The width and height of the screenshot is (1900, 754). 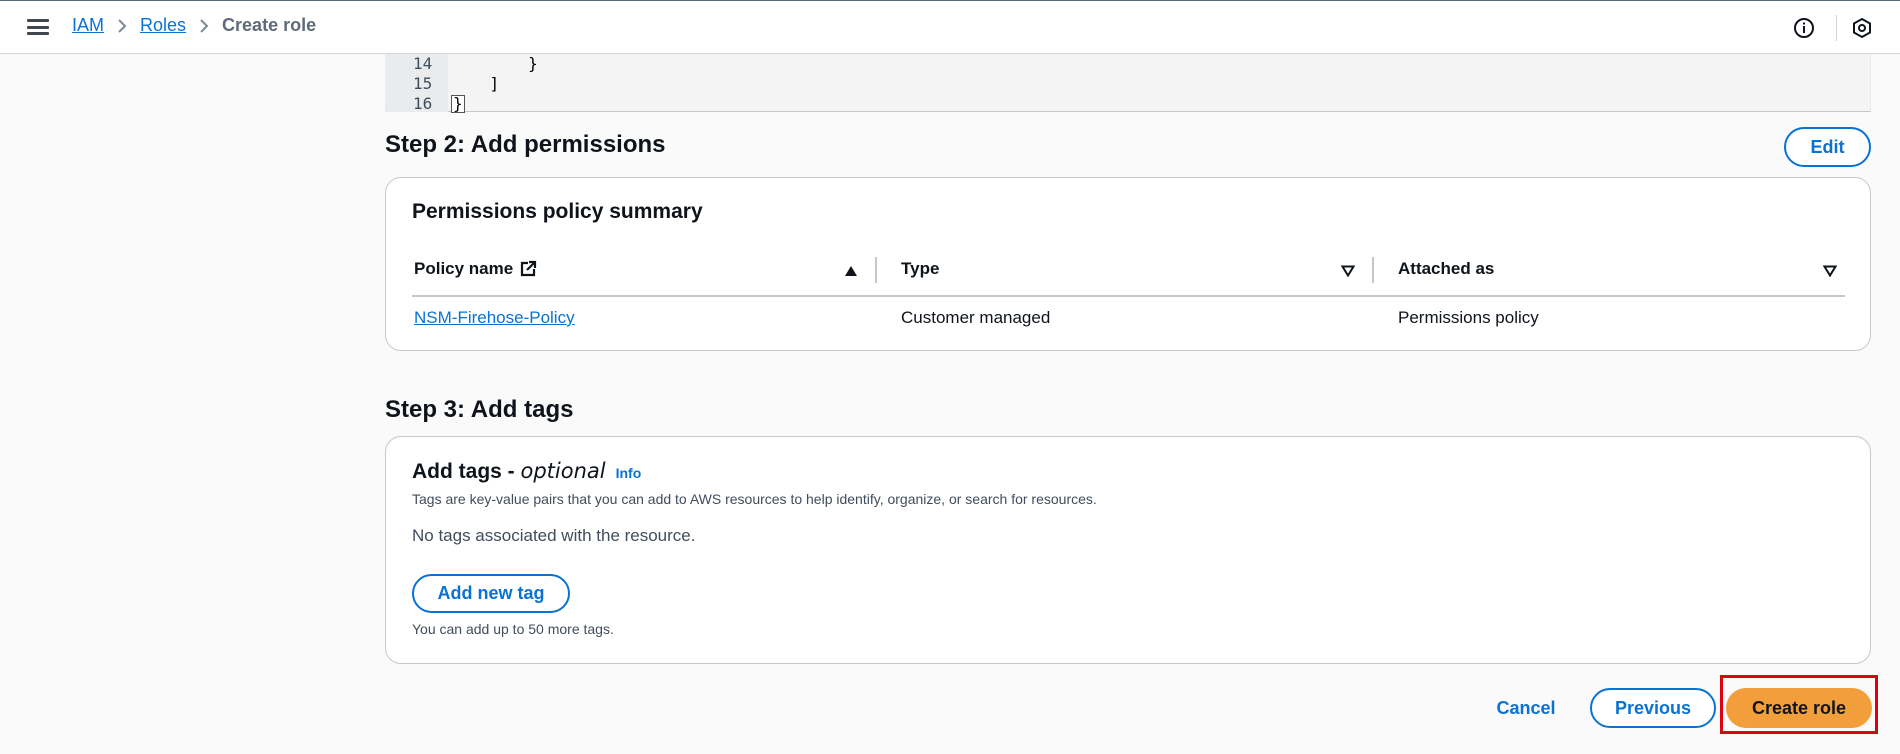 I want to click on info-icon, so click(x=1804, y=28).